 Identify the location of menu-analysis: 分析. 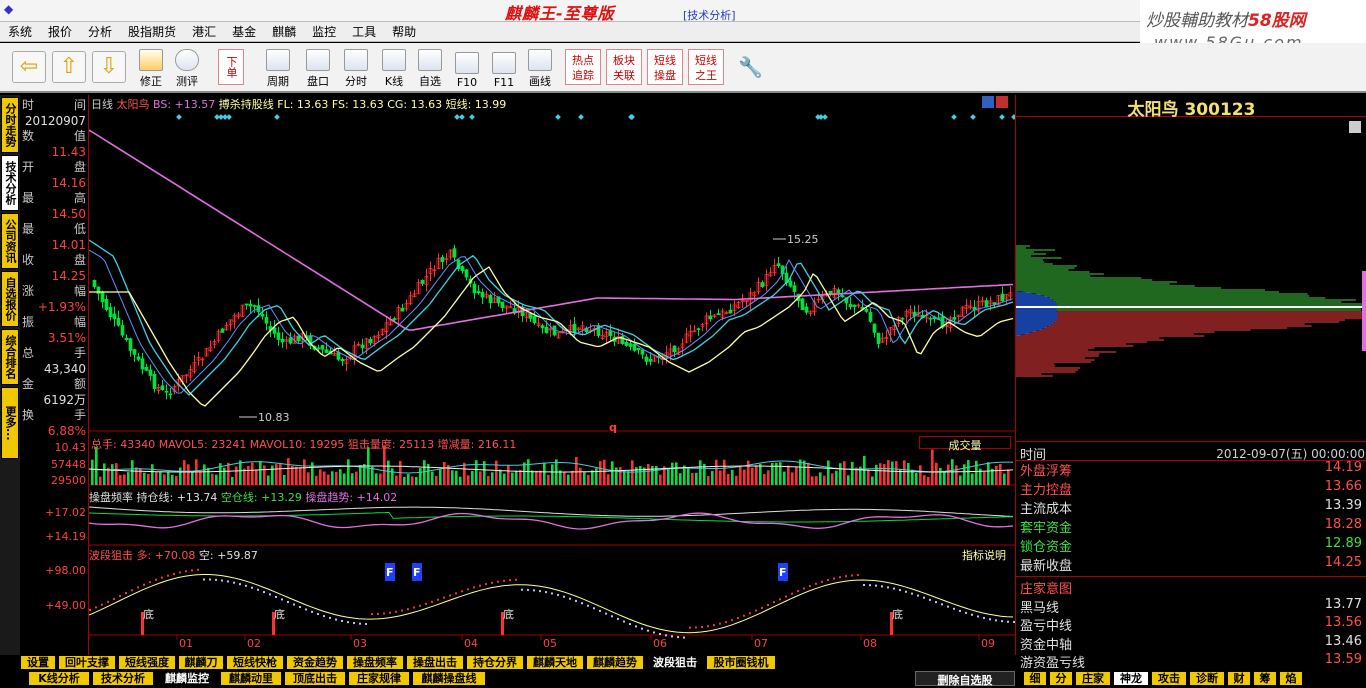
(100, 31).